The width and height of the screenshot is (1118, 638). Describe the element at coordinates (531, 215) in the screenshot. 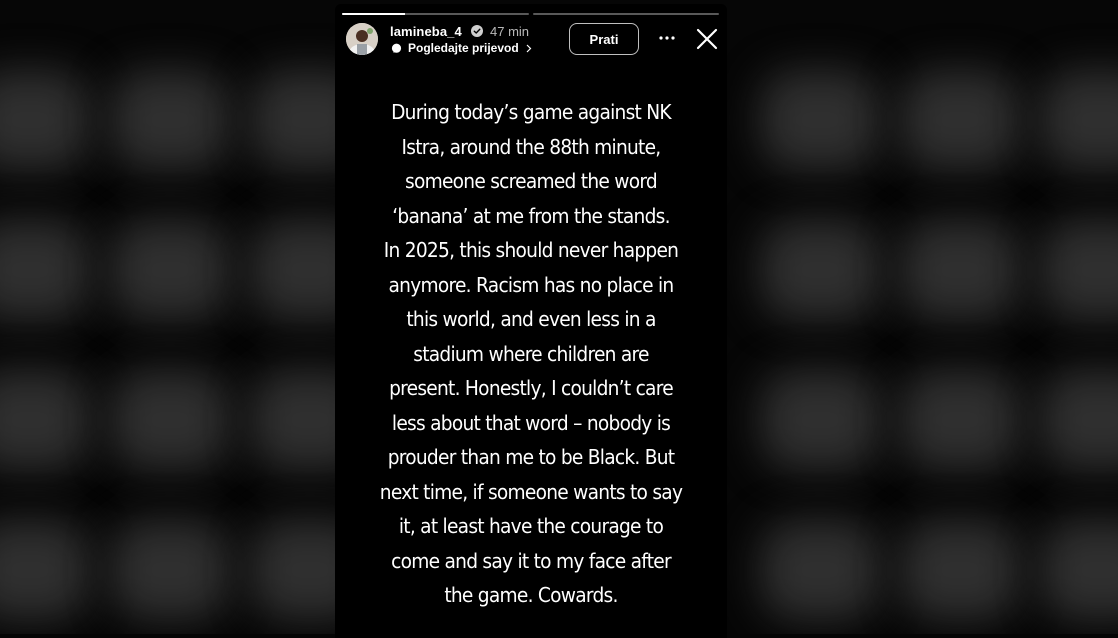

I see `story-text-line: ‘banana’ at me from the stands.` at that location.